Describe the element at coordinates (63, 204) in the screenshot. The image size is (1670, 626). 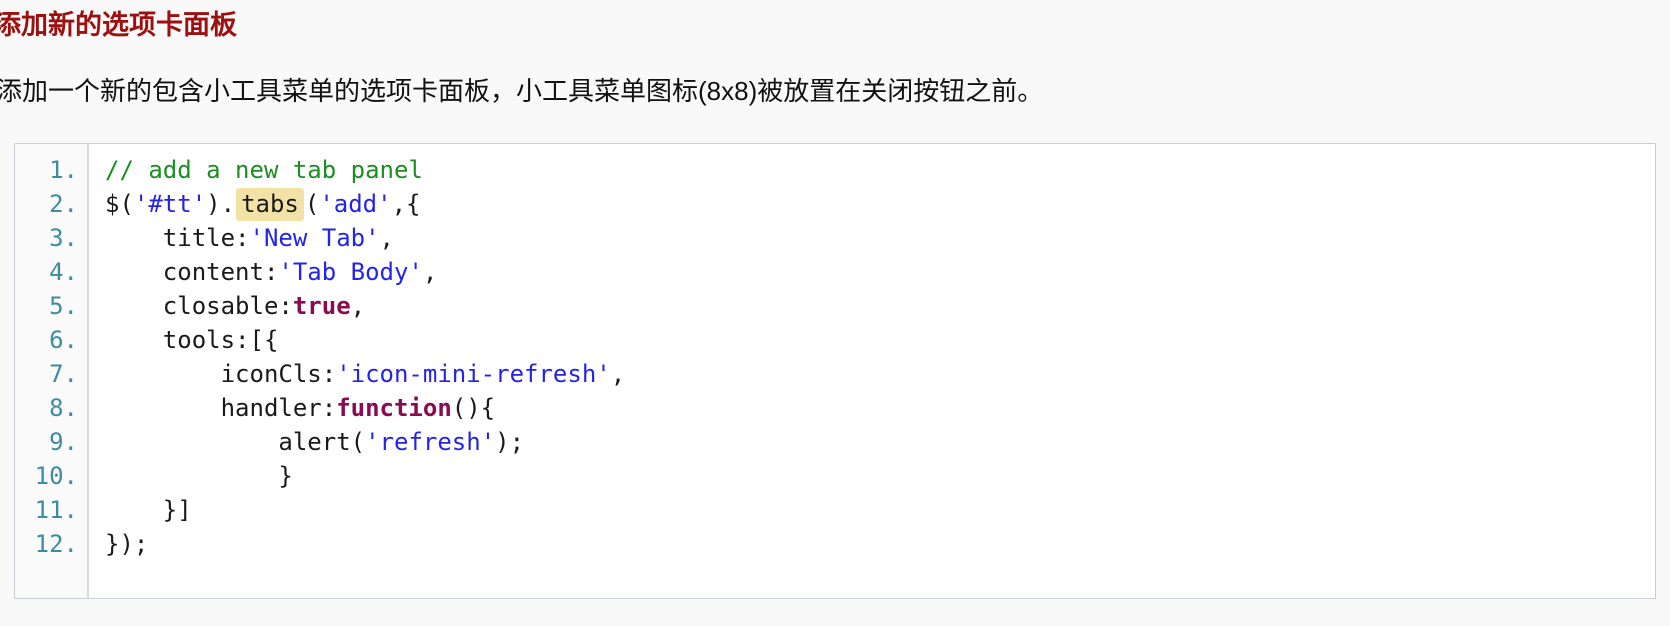
I see `code-line-number: 2.` at that location.